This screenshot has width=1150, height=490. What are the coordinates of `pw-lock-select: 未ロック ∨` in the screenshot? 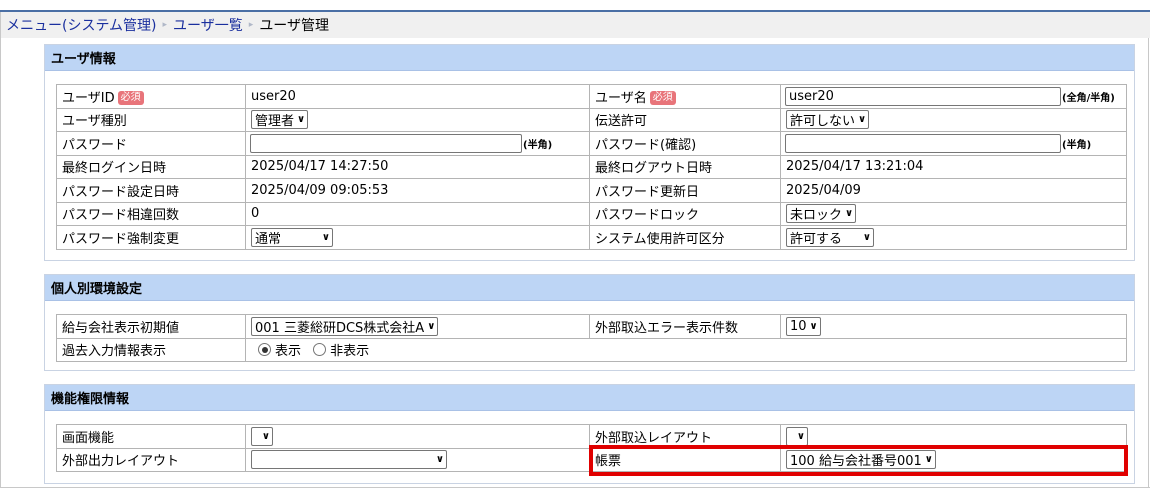 It's located at (821, 214).